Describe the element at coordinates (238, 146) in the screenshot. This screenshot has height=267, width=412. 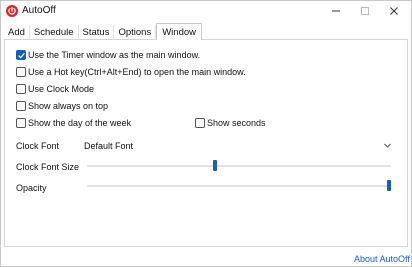
I see `clock-font-select: Default Font` at that location.